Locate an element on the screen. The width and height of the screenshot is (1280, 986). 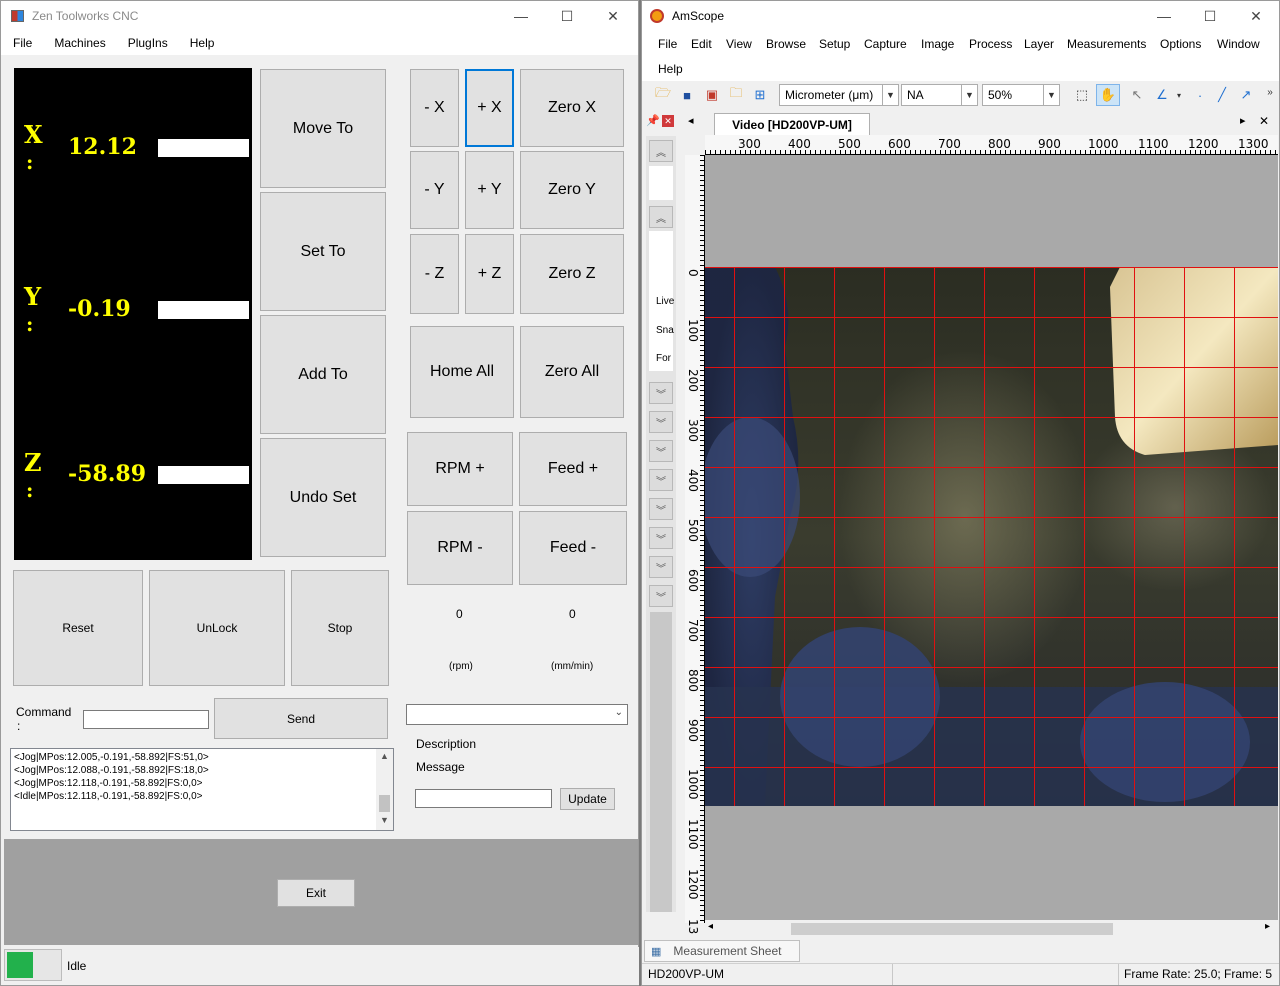
scroll-down-icon: ▼ is located at coordinates (384, 820).